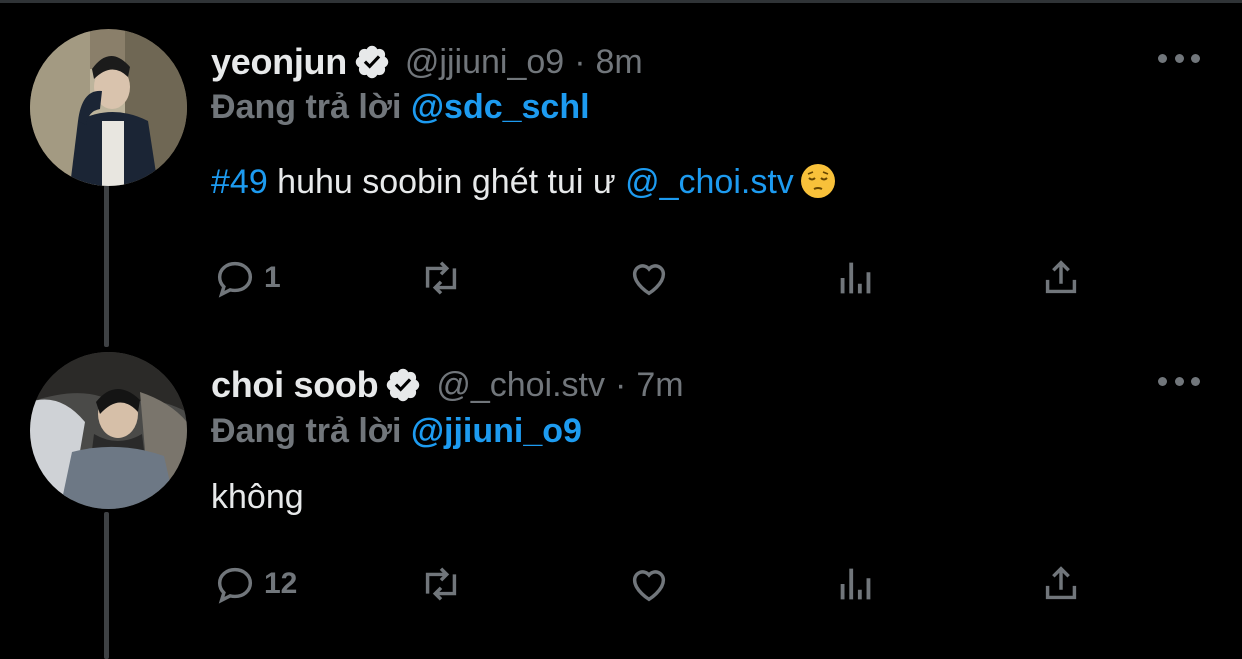  What do you see at coordinates (281, 583) in the screenshot?
I see `reply-count: 12` at bounding box center [281, 583].